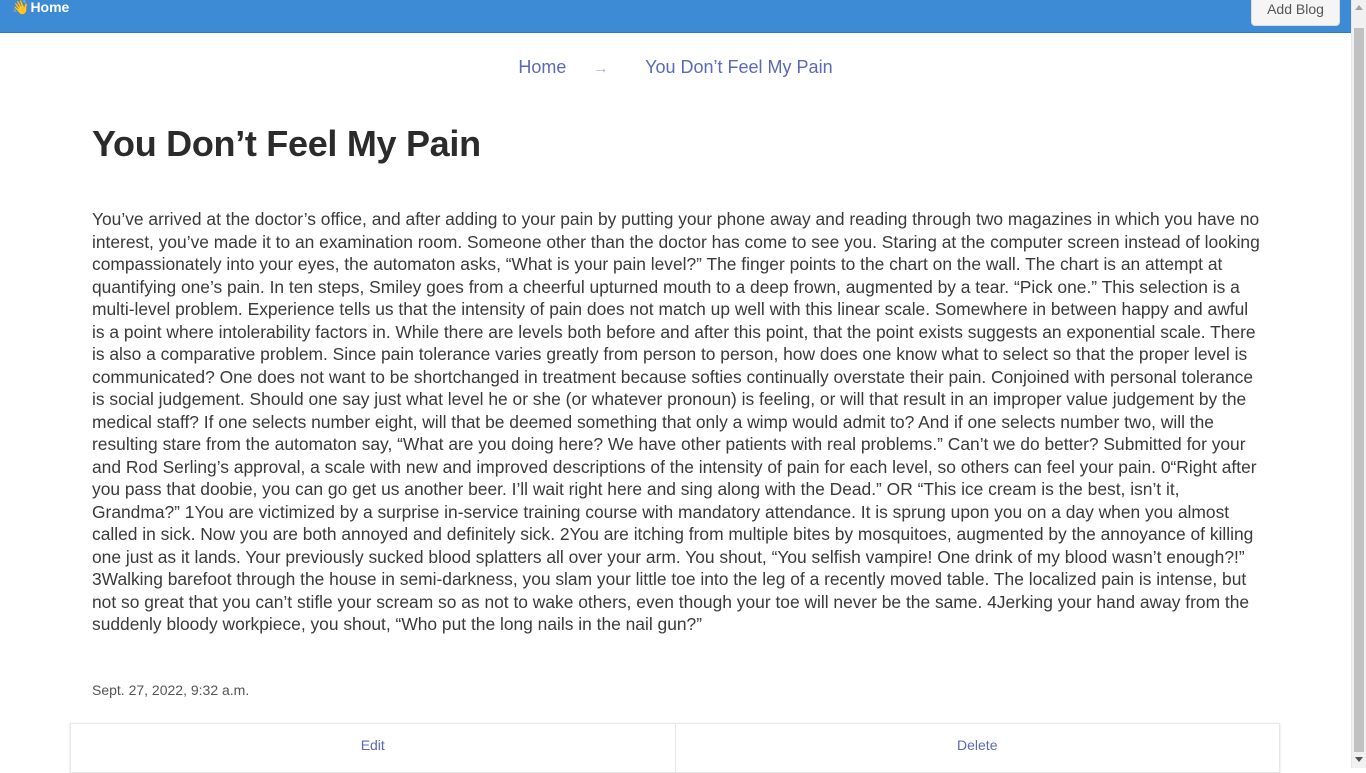 The image size is (1366, 773). I want to click on scrollbar-thumb, so click(1359, 390).